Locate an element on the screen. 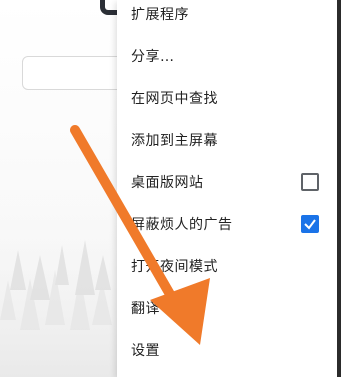  menu-item: 扩展程序 is located at coordinates (229, 17).